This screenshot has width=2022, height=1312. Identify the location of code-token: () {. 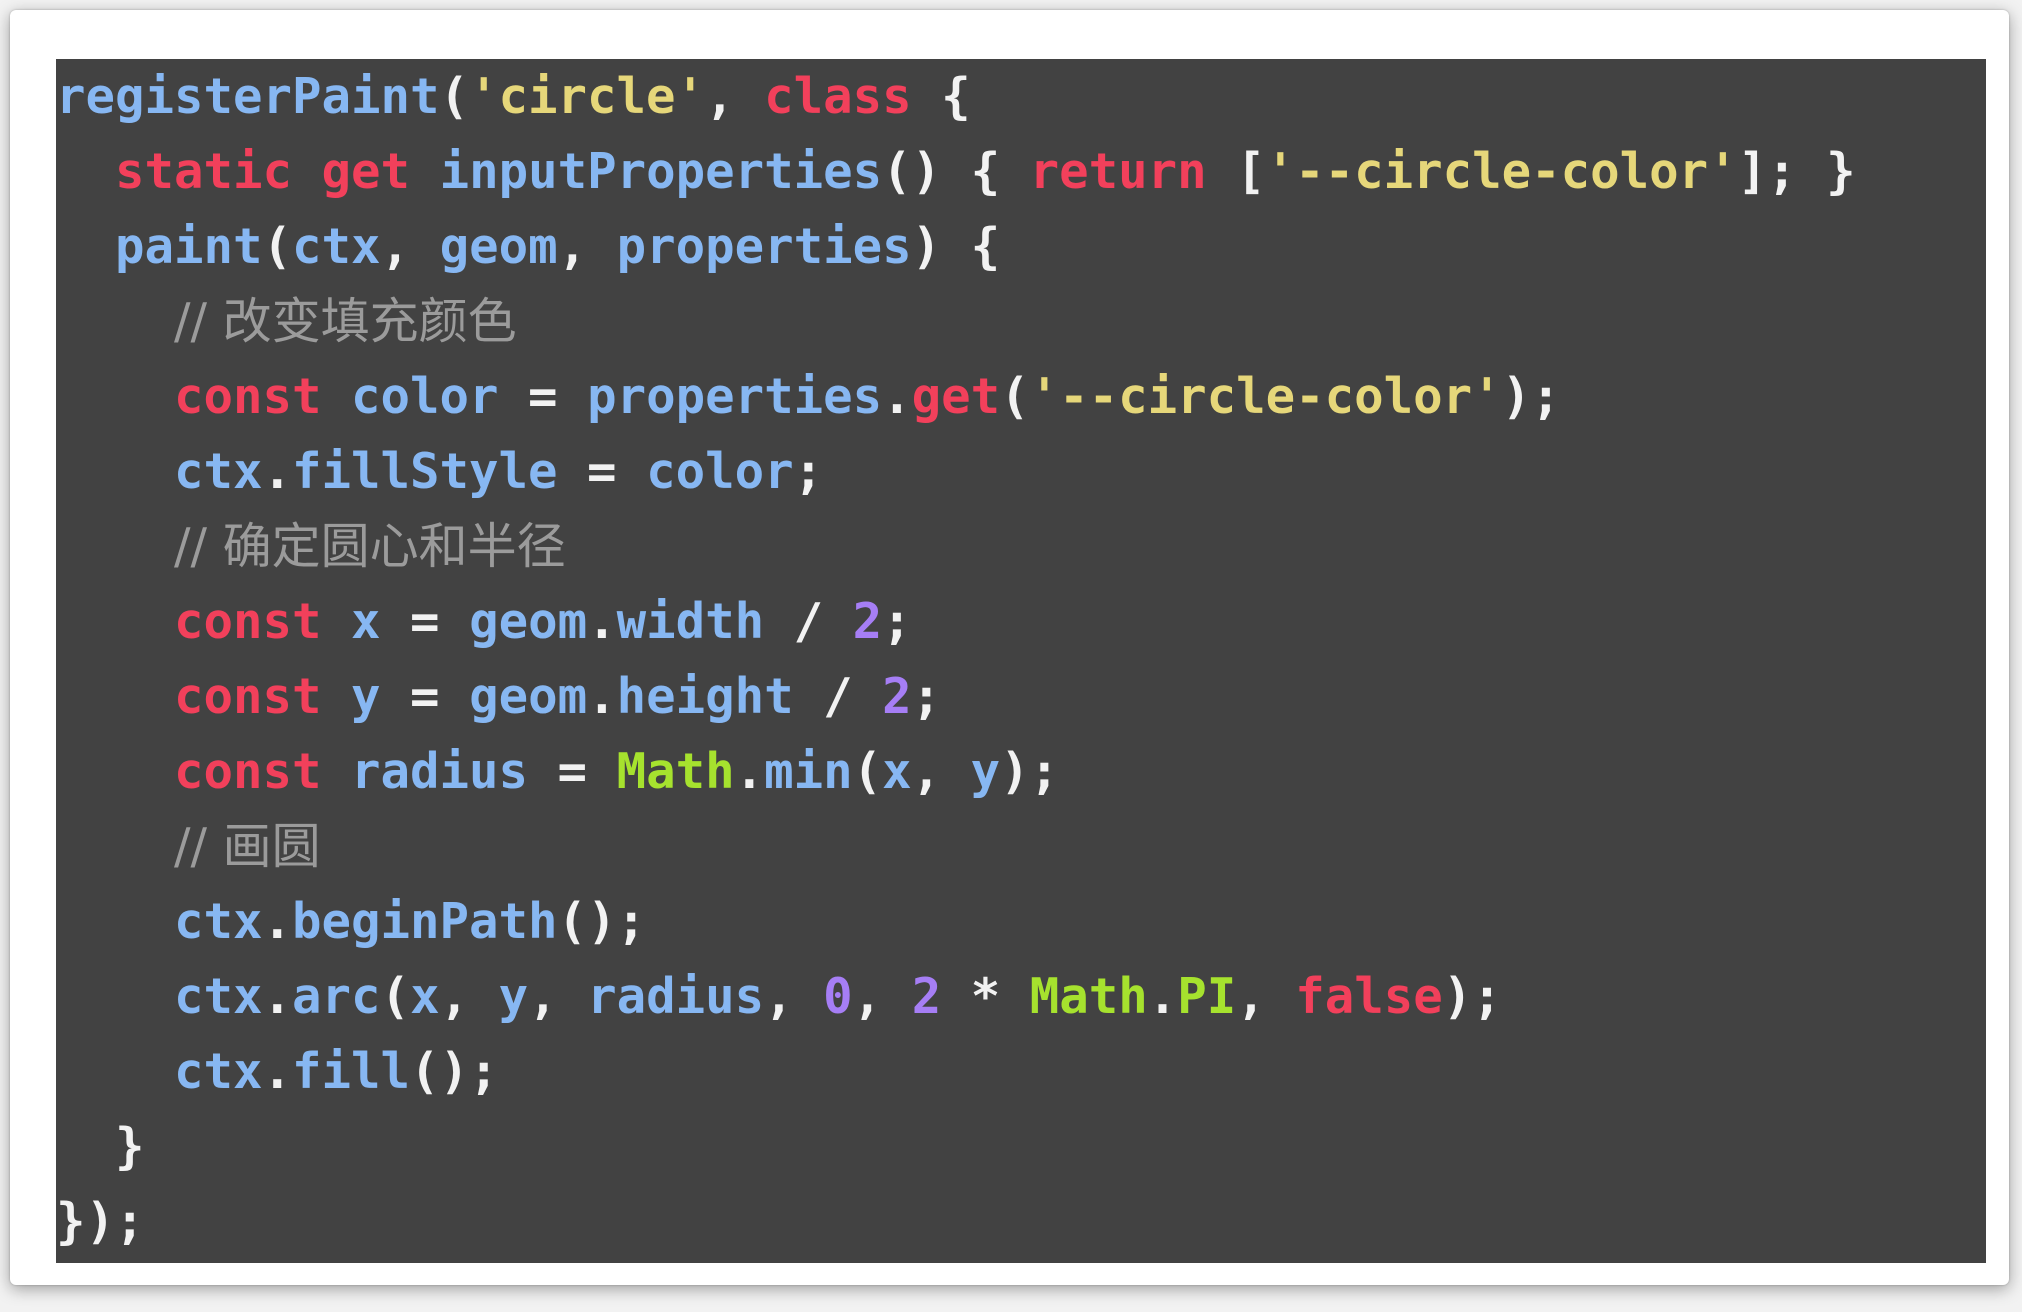
(956, 171).